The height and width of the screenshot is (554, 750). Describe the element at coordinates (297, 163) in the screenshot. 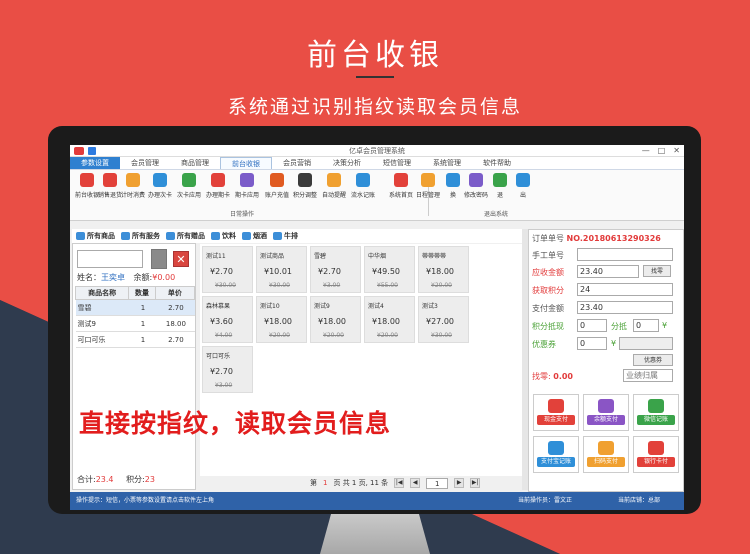

I see `tab-marketing: 会员营销` at that location.